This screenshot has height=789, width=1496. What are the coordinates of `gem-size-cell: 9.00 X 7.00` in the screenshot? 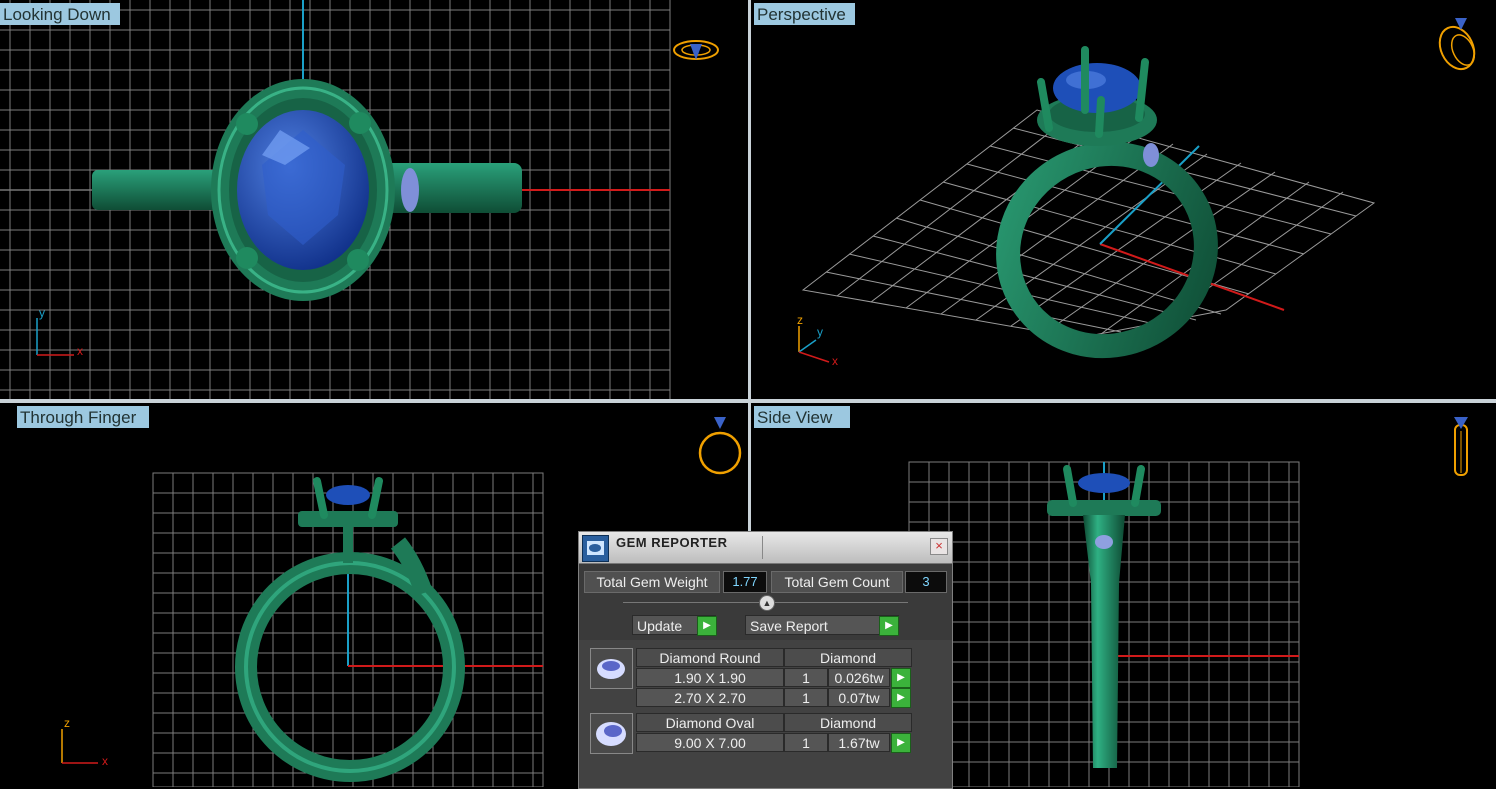 It's located at (710, 742).